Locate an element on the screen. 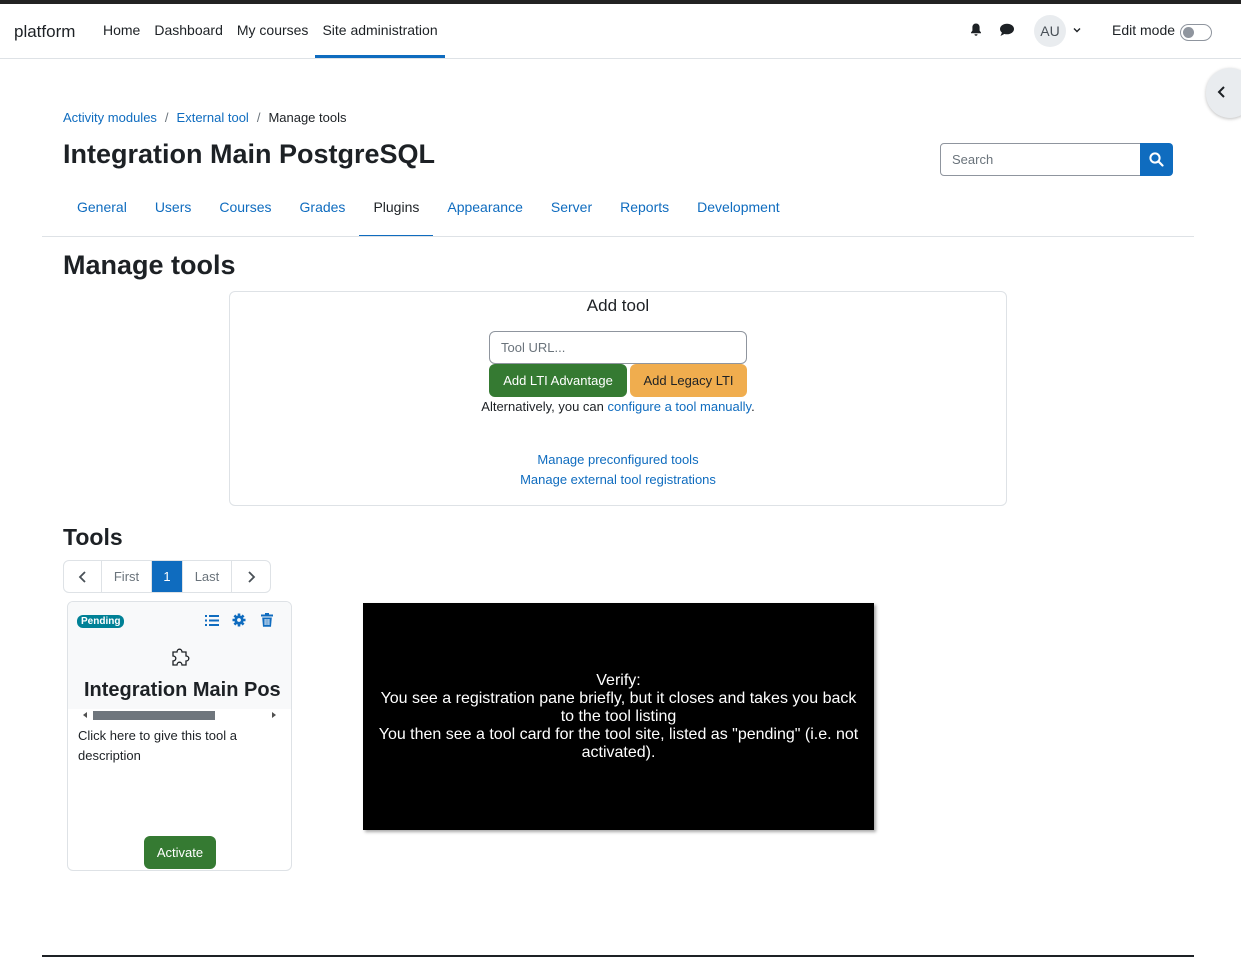 The width and height of the screenshot is (1241, 957). toggle-knob is located at coordinates (1188, 32).